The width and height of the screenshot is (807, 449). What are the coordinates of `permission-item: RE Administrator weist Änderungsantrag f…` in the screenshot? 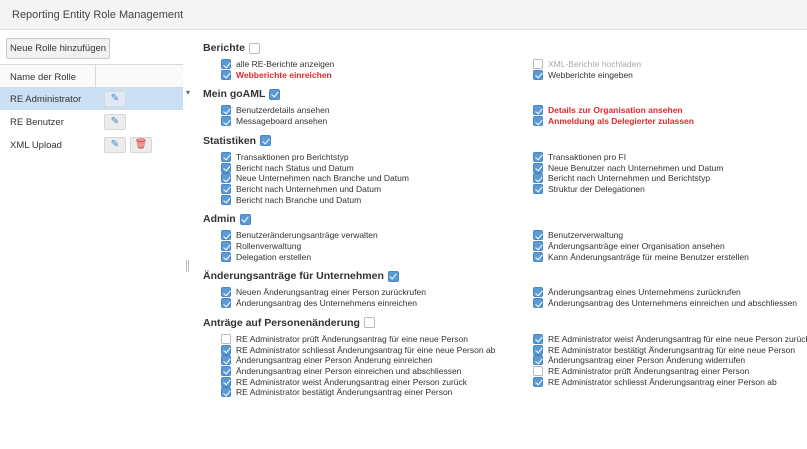 It's located at (670, 338).